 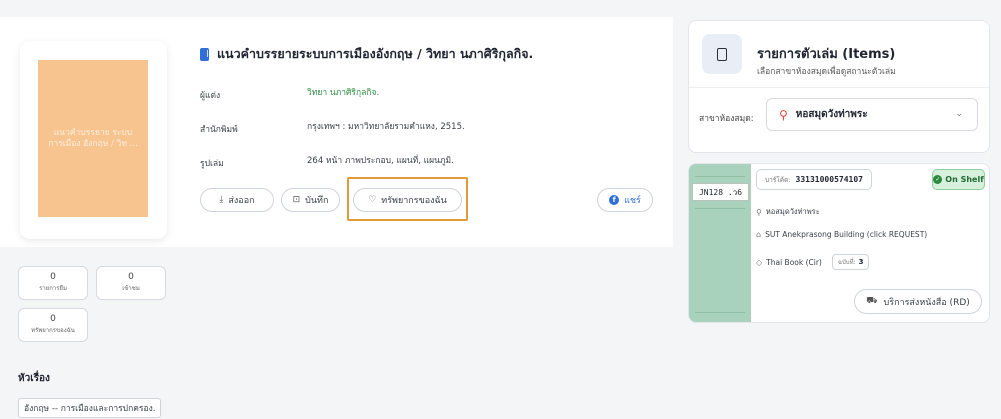 I want to click on building-icon: ⌂, so click(x=759, y=234).